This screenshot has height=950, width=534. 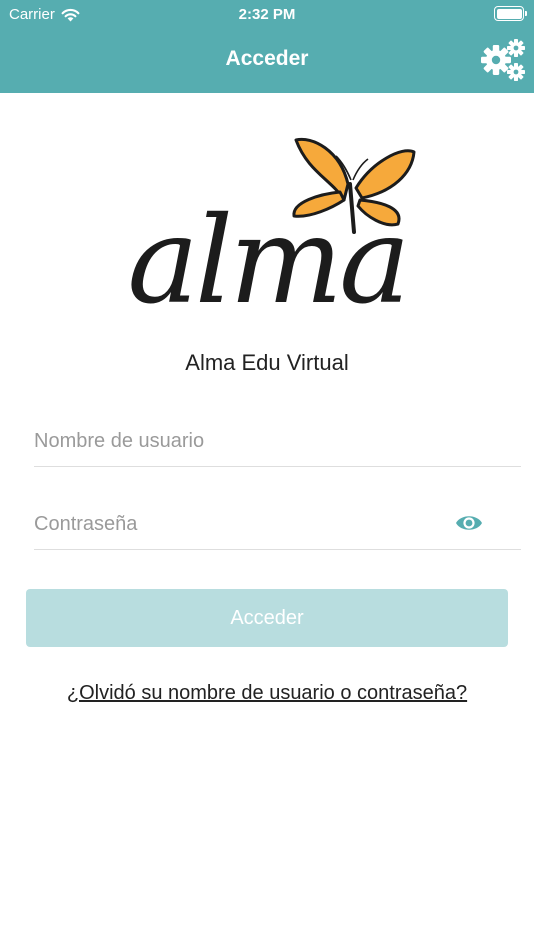 I want to click on gears-icon, so click(x=503, y=60).